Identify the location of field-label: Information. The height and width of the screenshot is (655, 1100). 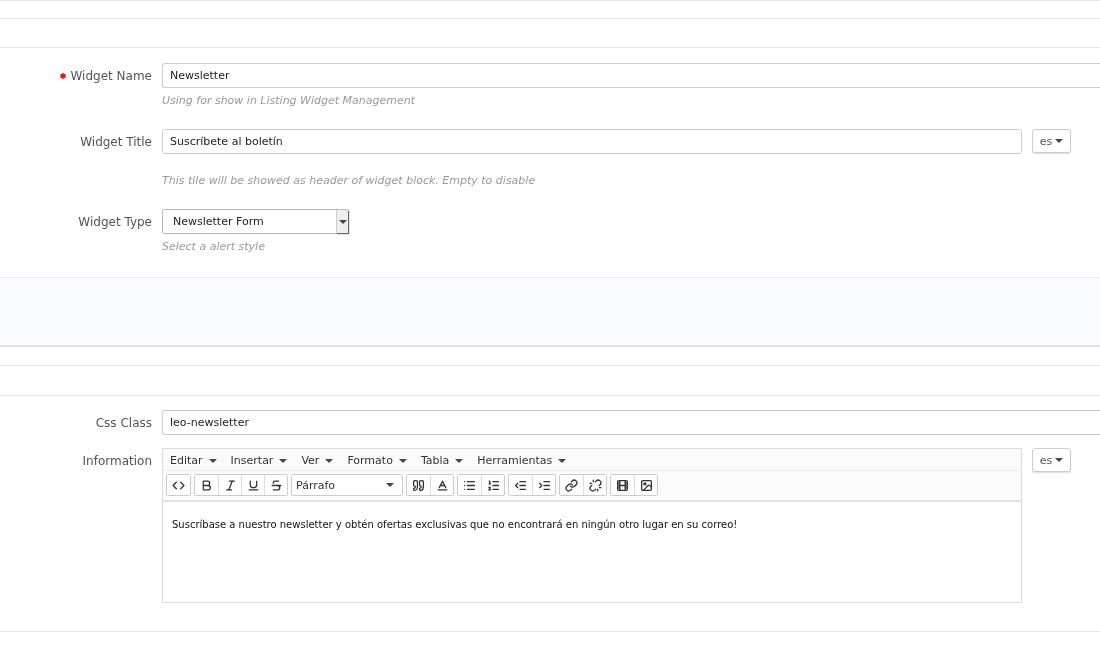
(116, 461).